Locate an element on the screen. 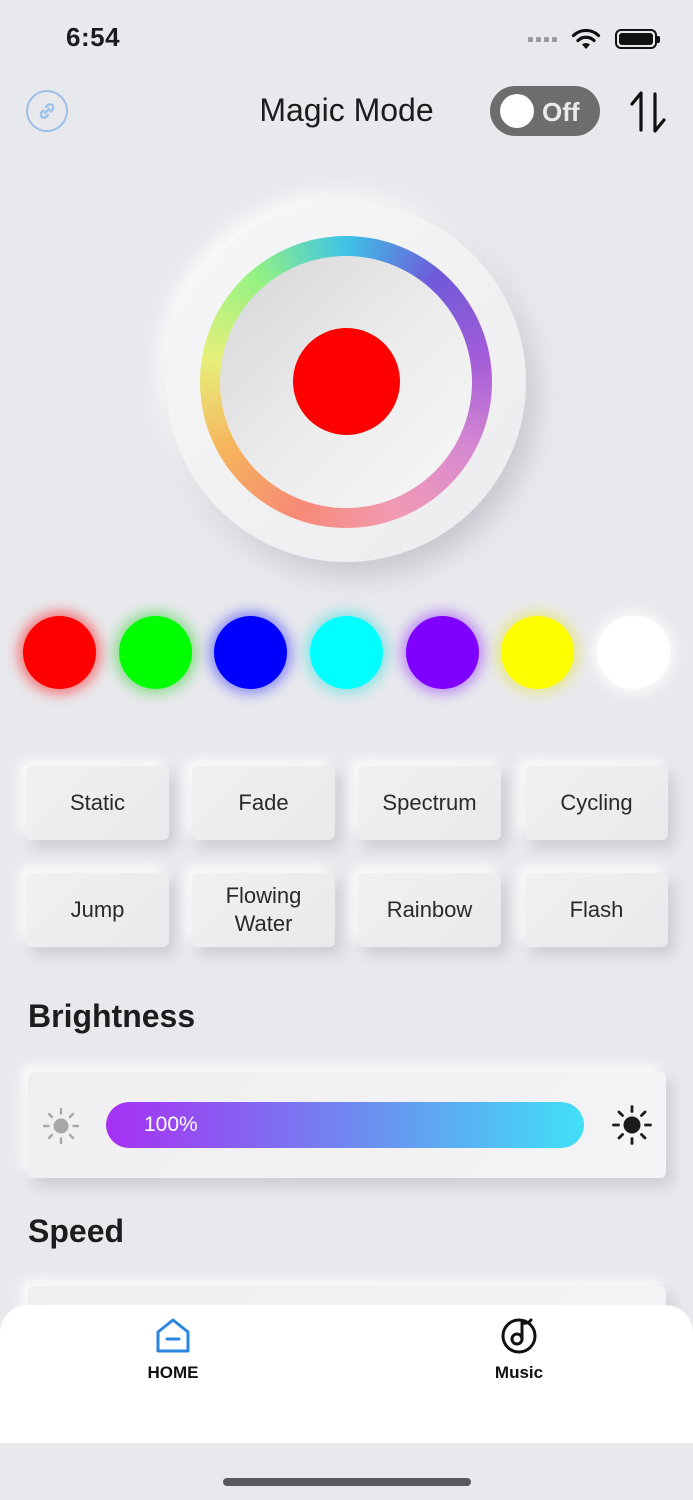  sort-button is located at coordinates (648, 112).